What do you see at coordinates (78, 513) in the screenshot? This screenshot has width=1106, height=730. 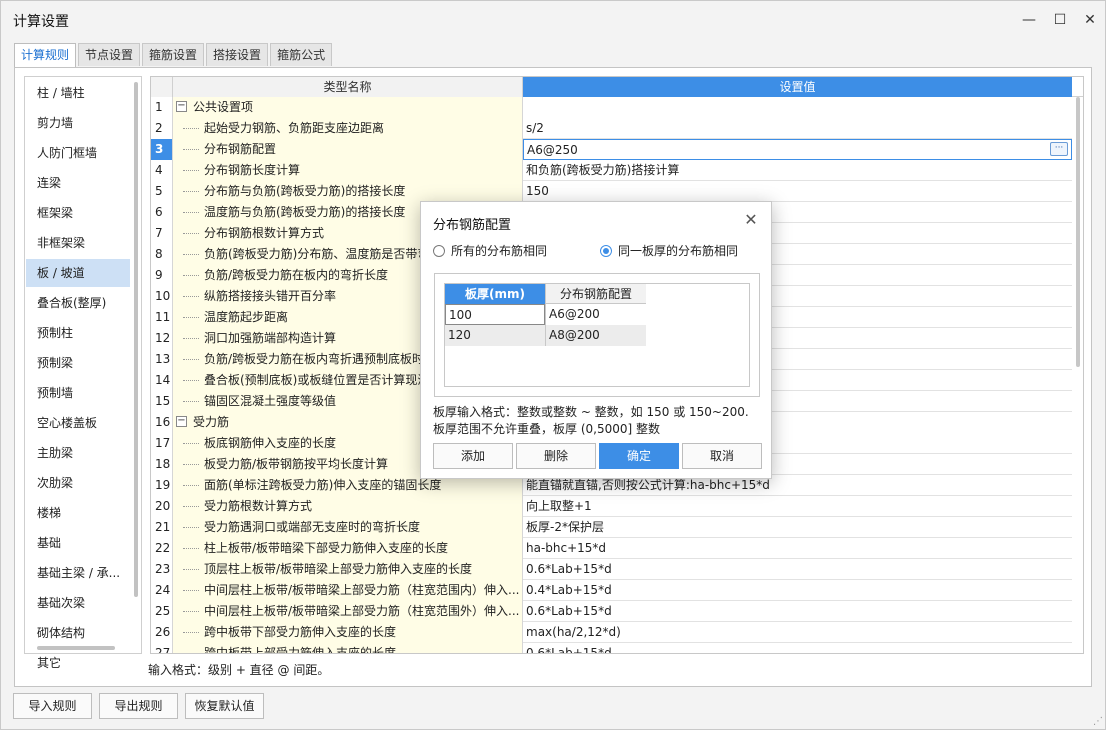 I see `left-list-item: 楼梯` at bounding box center [78, 513].